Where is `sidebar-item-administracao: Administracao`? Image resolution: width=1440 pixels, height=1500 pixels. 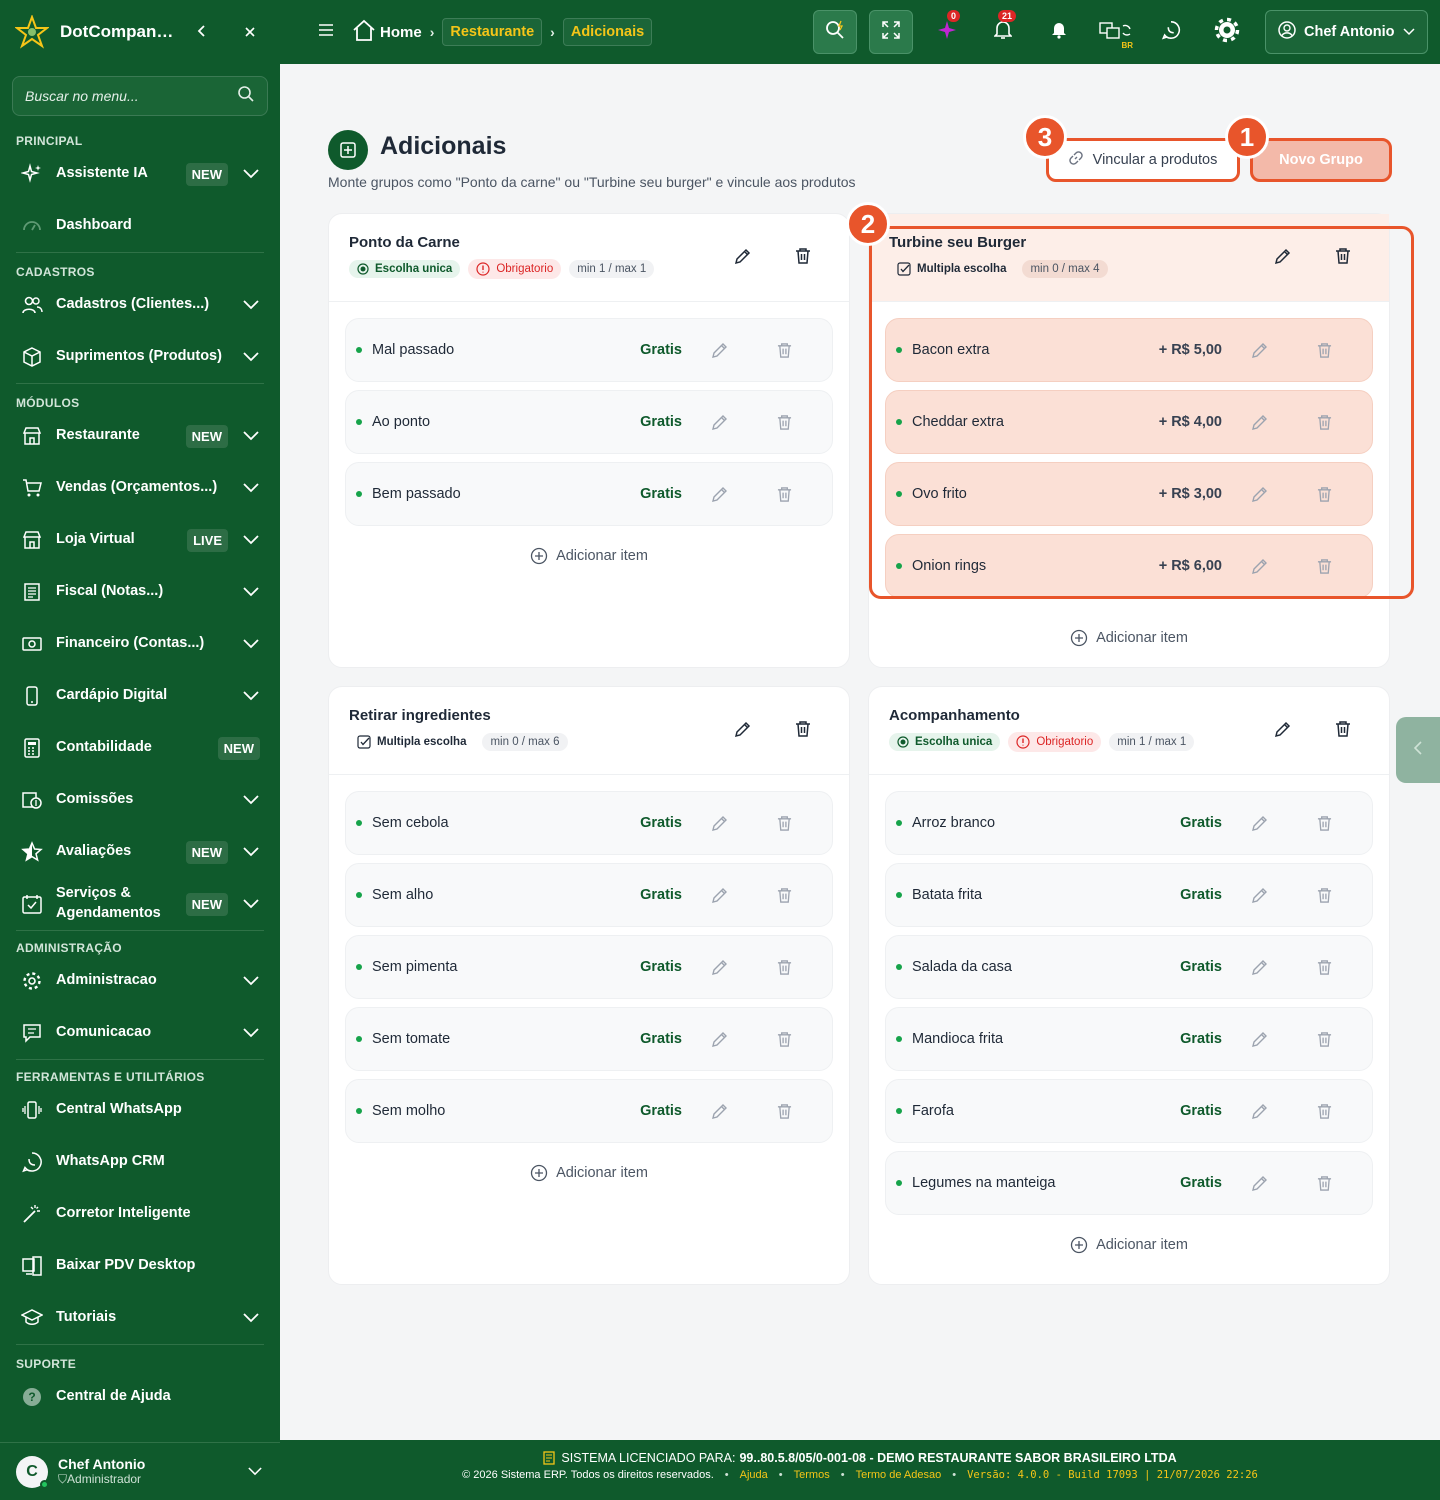 sidebar-item-administracao: Administracao is located at coordinates (140, 981).